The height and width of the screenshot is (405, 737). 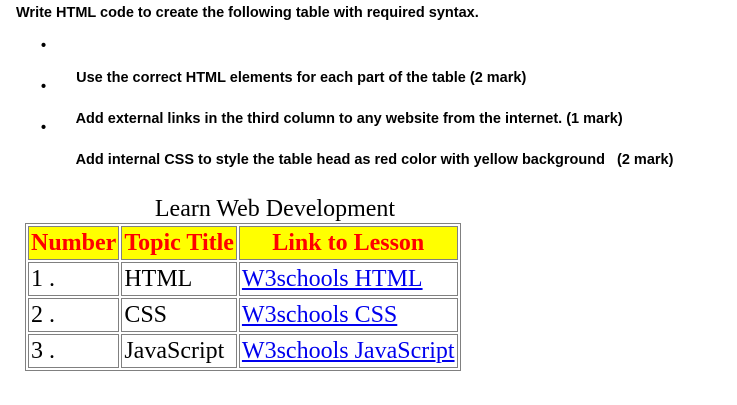 I want to click on table-row: 2 . CSS W3schools CSS, so click(x=243, y=315).